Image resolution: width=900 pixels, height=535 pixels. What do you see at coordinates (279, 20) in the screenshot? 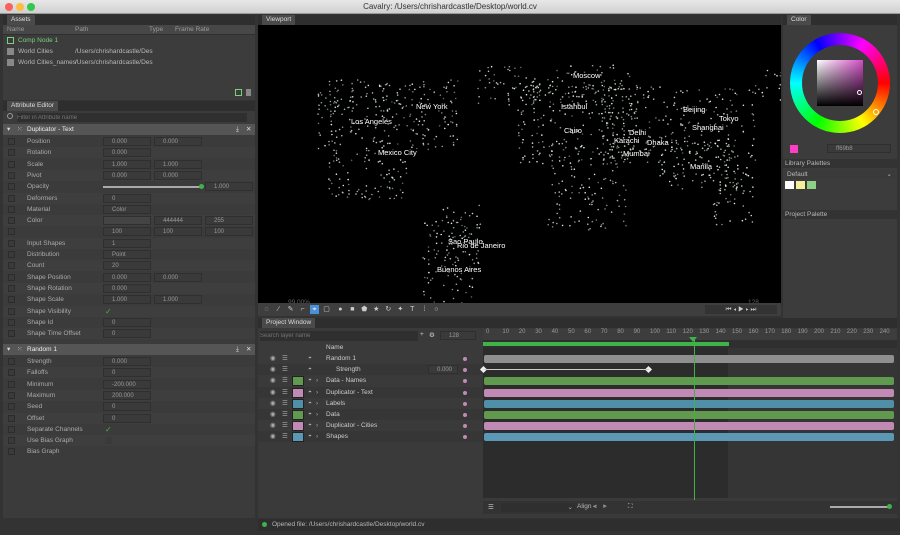
I see `tab-viewport: Viewport` at bounding box center [279, 20].